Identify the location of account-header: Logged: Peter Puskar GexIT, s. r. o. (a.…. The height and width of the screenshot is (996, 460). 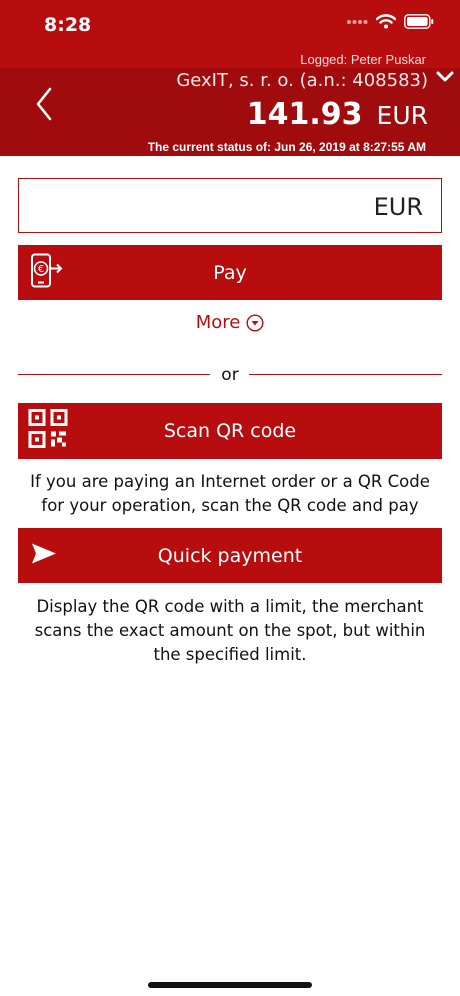
(230, 103).